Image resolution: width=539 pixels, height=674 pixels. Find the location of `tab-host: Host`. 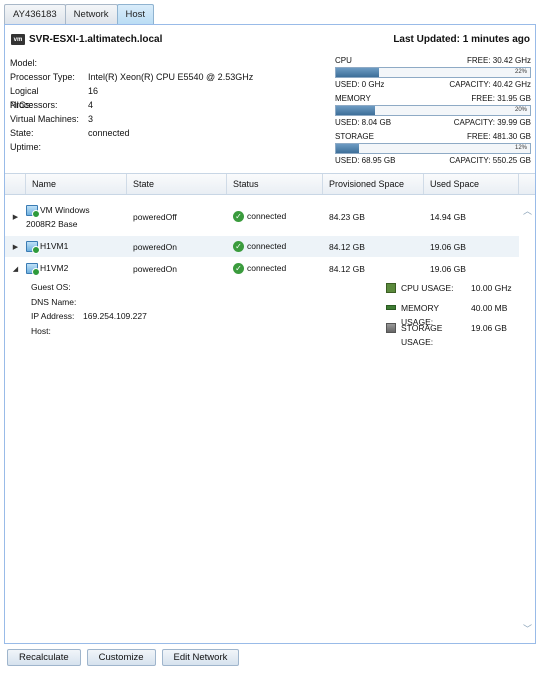

tab-host: Host is located at coordinates (135, 14).